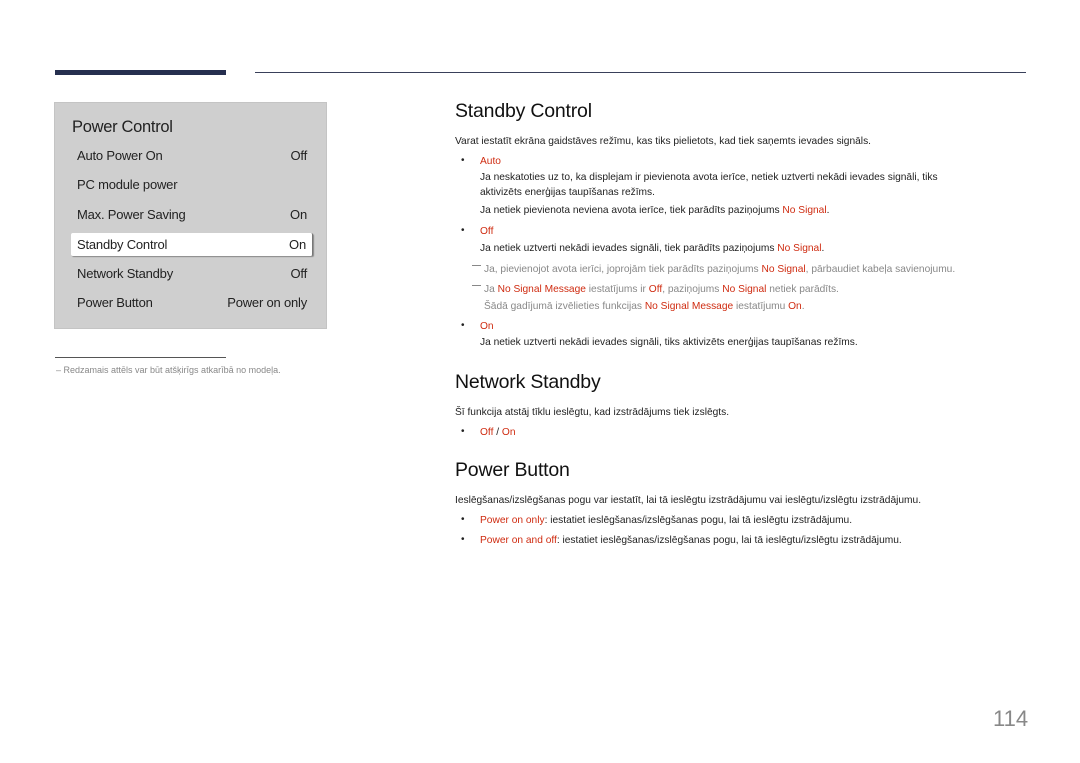 The image size is (1080, 763). What do you see at coordinates (115, 302) in the screenshot?
I see `menu-item-label: Power Button` at bounding box center [115, 302].